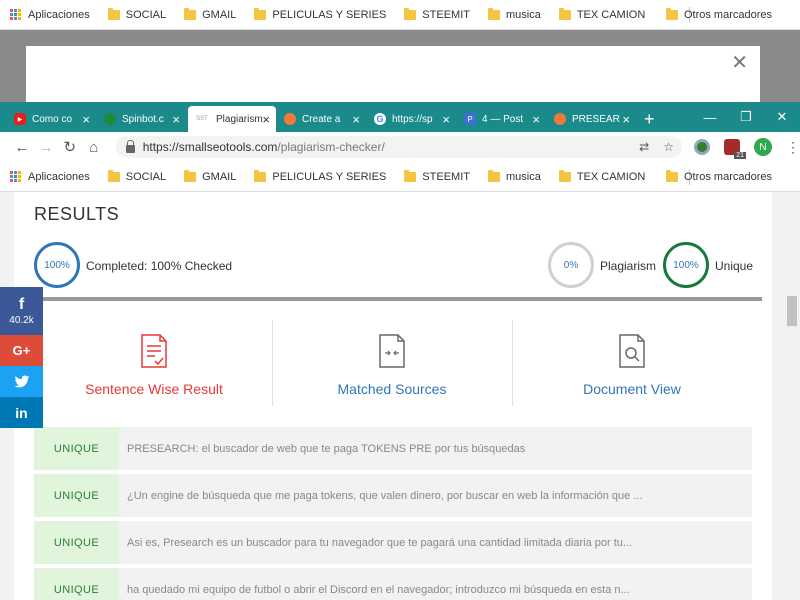 The image size is (800, 600). I want to click on bookmark-label: SOCIAL, so click(146, 176).